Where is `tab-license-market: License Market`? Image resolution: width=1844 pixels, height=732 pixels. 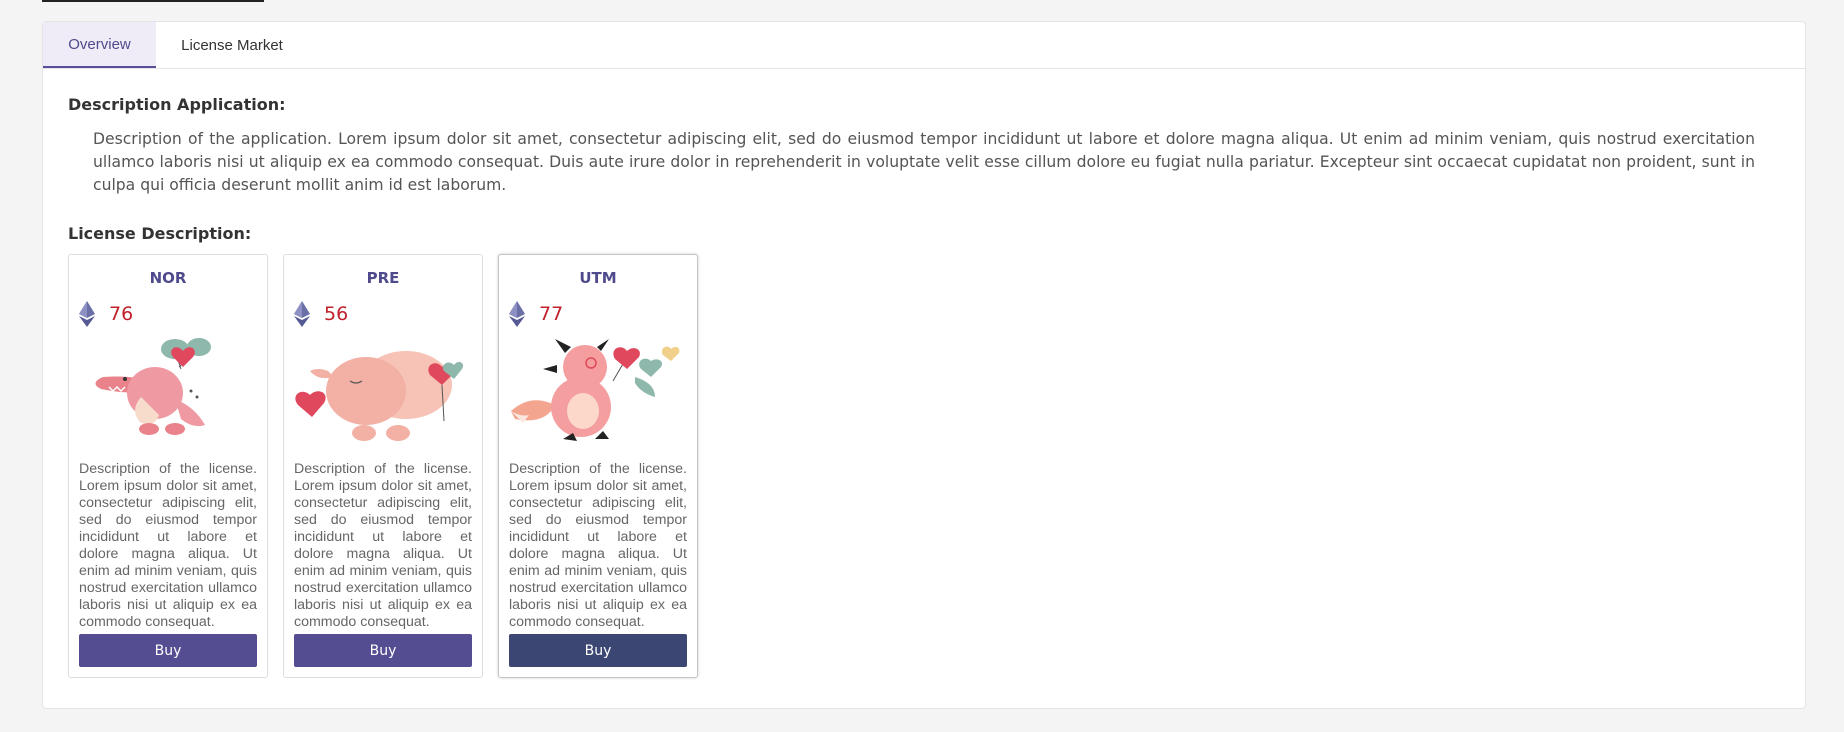
tab-license-market: License Market is located at coordinates (232, 45).